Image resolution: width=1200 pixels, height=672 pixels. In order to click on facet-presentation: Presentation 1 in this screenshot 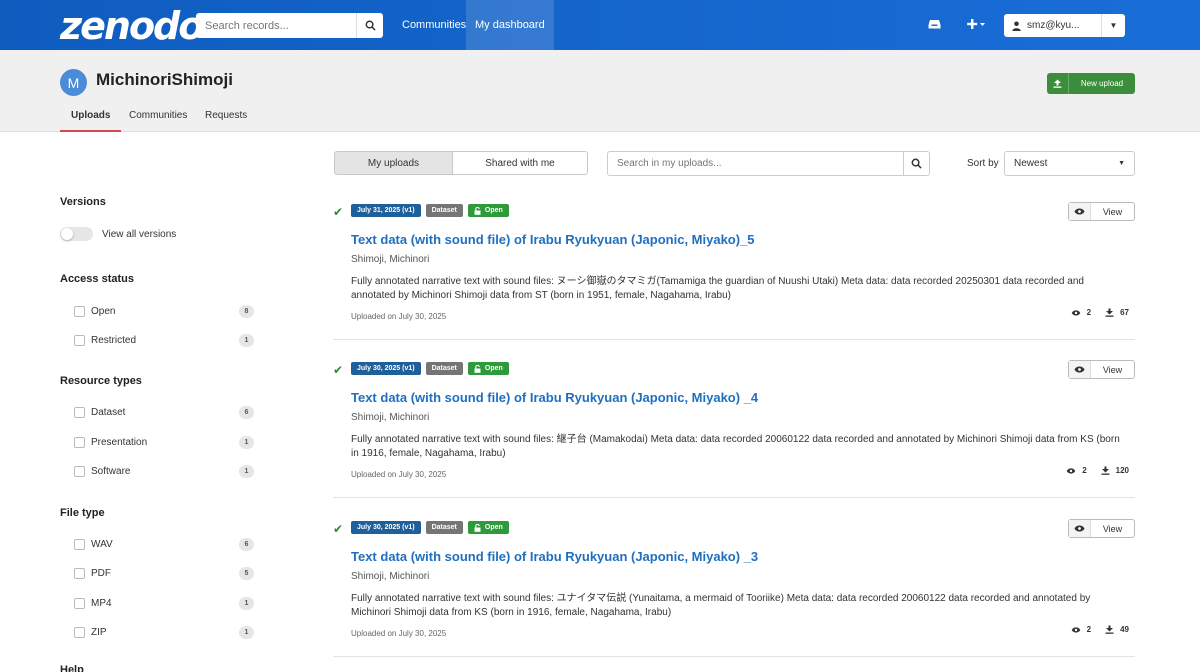, I will do `click(164, 442)`.